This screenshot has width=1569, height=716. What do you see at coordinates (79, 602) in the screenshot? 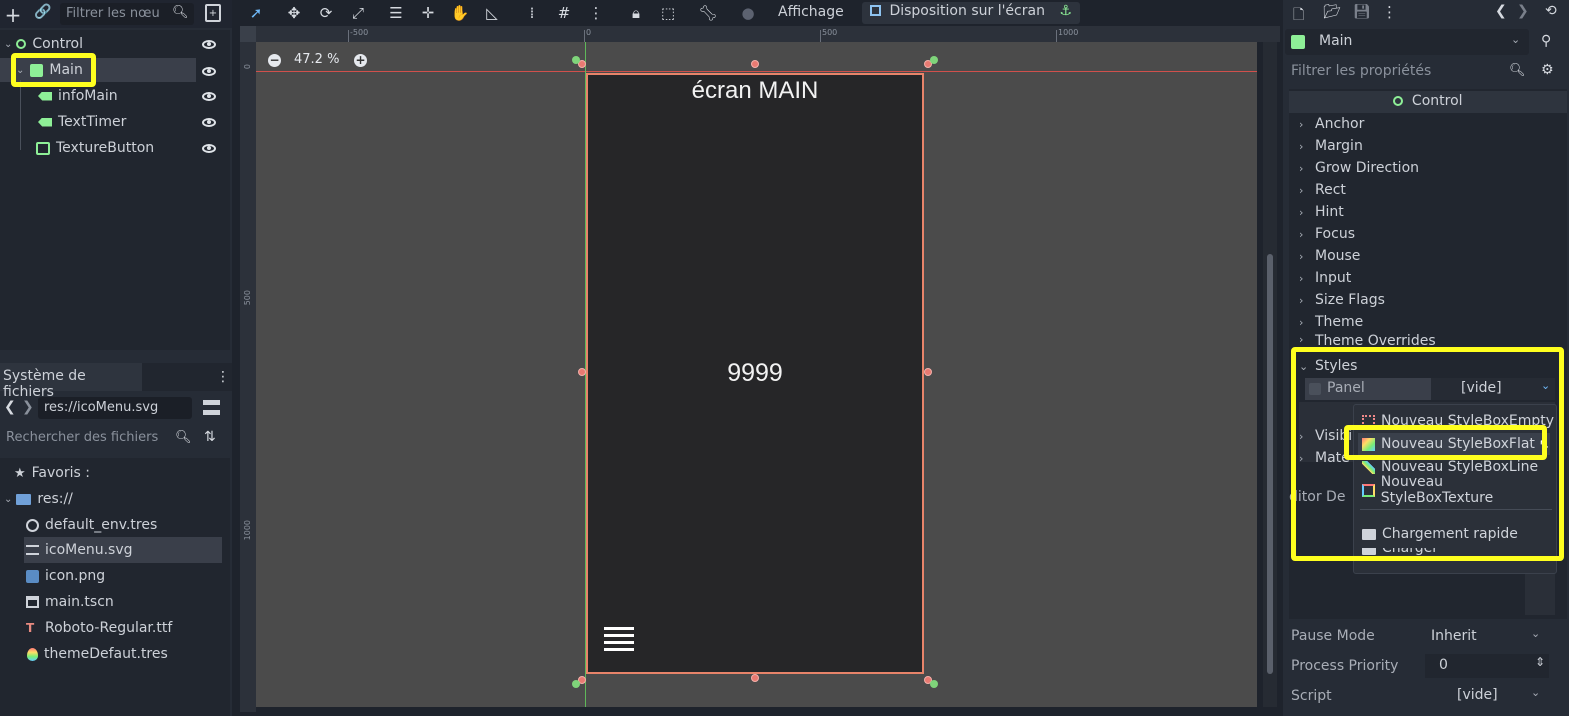
I see `file-name: main.tscn` at bounding box center [79, 602].